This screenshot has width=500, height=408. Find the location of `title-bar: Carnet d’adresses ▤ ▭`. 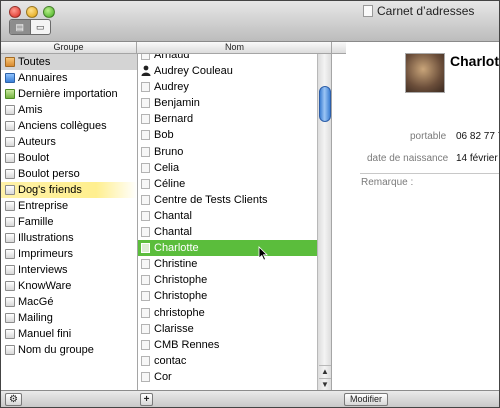

title-bar: Carnet d’adresses ▤ ▭ is located at coordinates (250, 21).